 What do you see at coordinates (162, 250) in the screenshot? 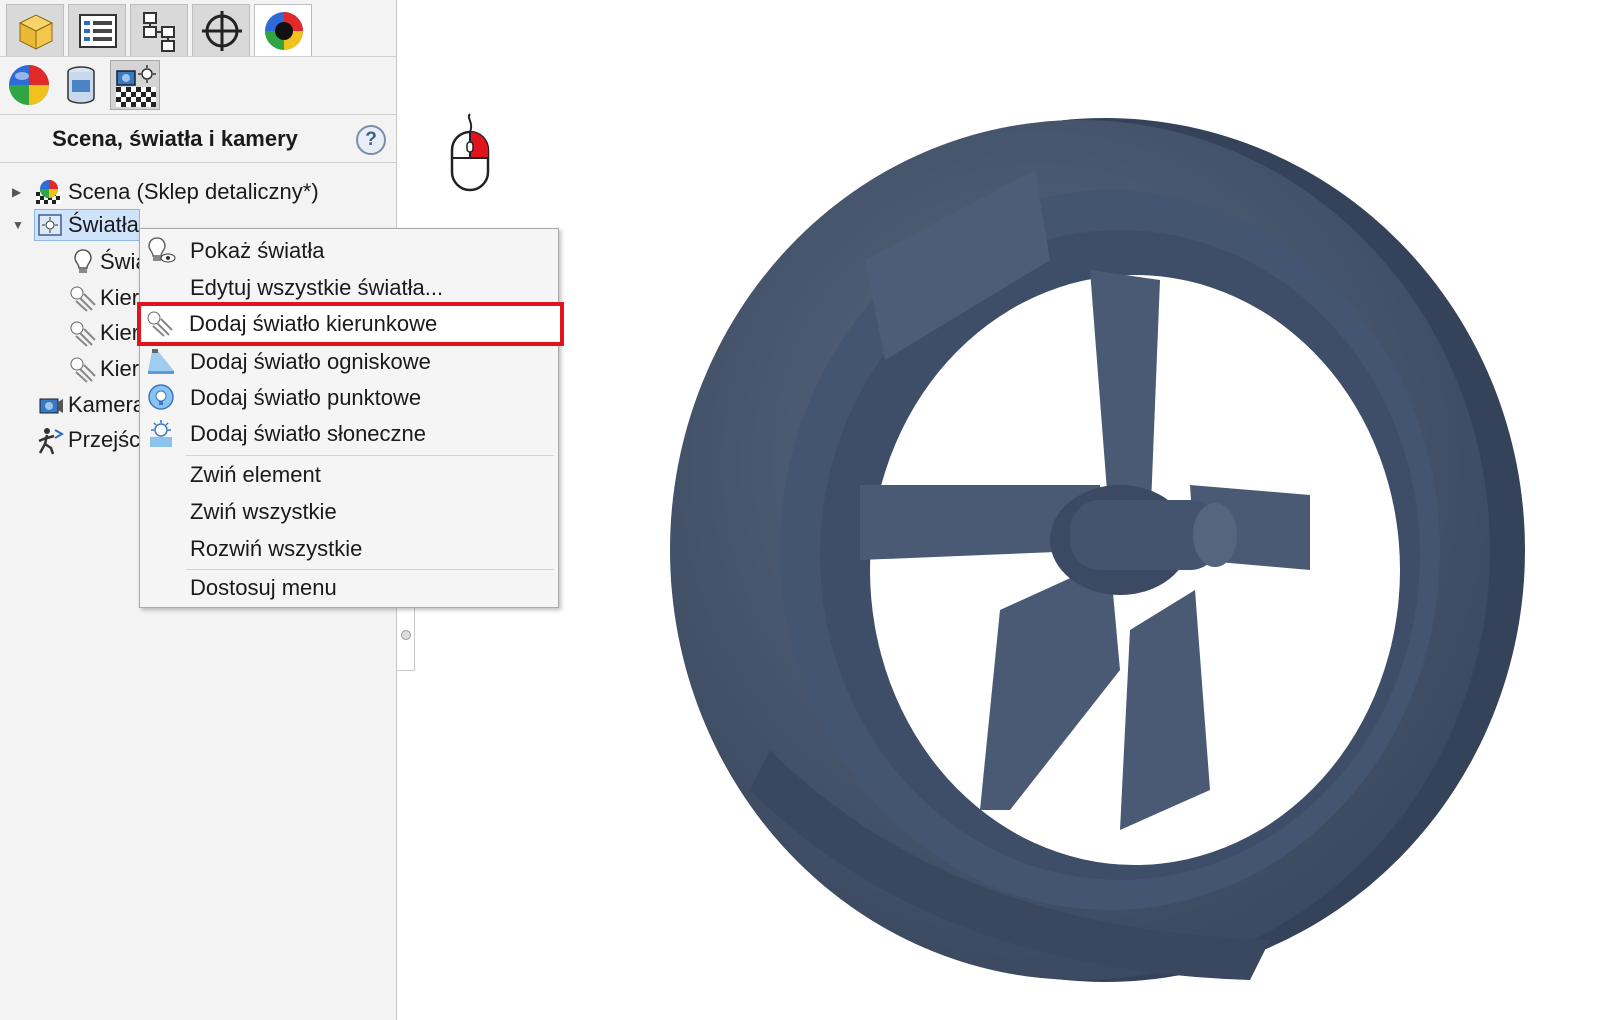
I see `show-lights-icon` at bounding box center [162, 250].